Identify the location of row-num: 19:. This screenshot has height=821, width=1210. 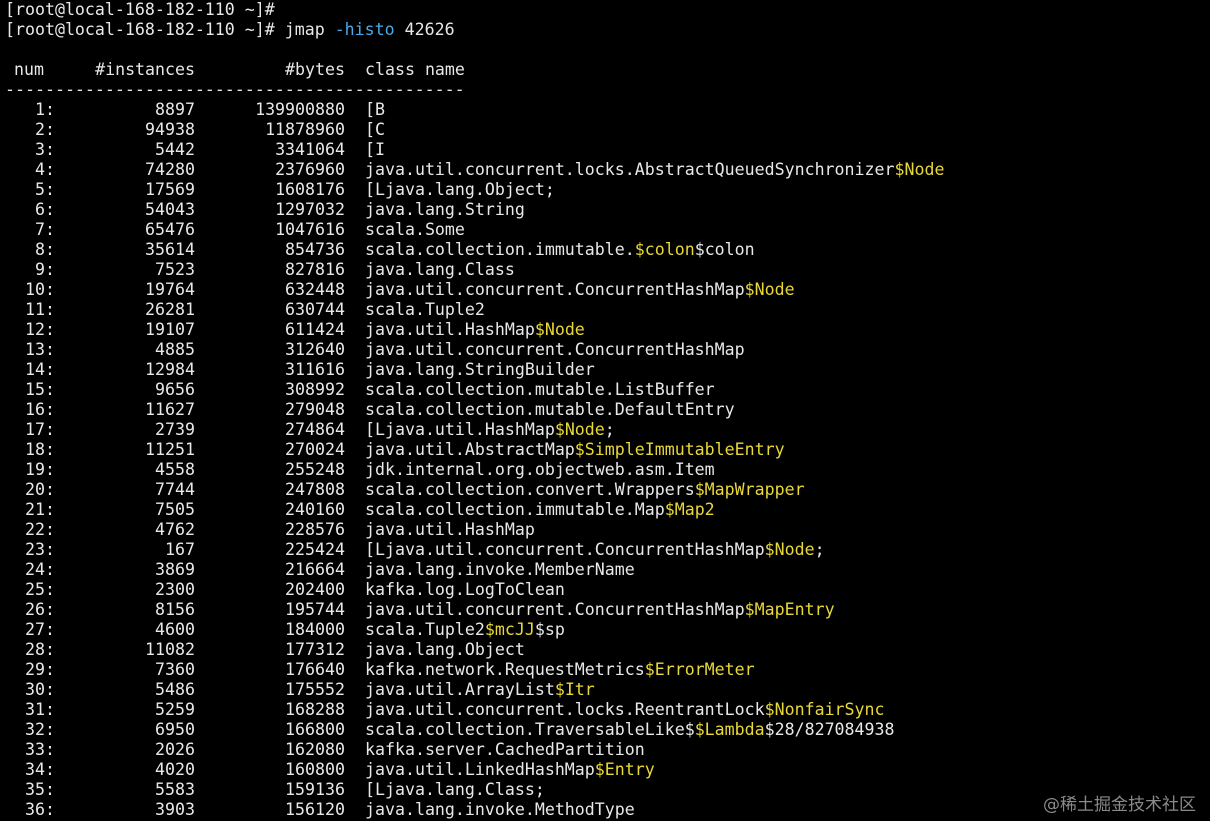
(40, 469).